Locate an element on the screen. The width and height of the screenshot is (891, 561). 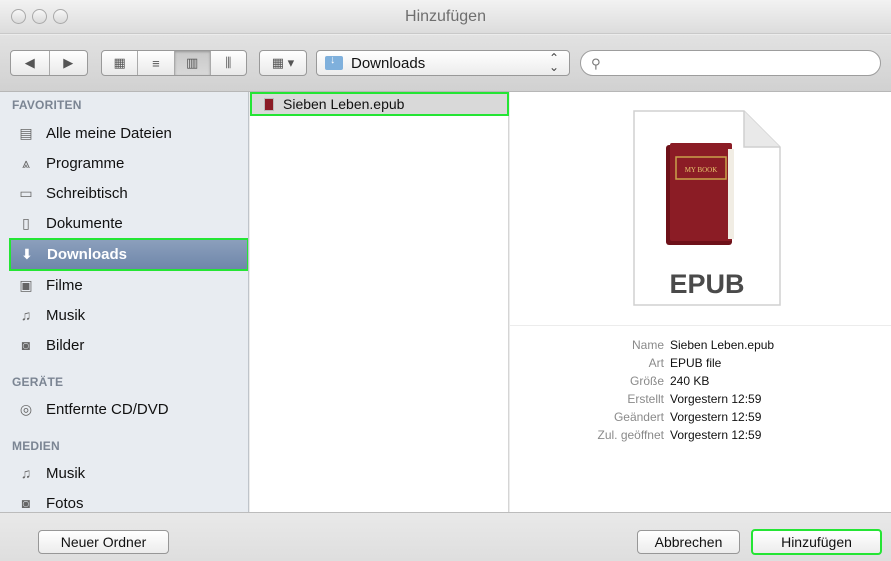
forward-arrow-icon: ▶ is located at coordinates (68, 62).